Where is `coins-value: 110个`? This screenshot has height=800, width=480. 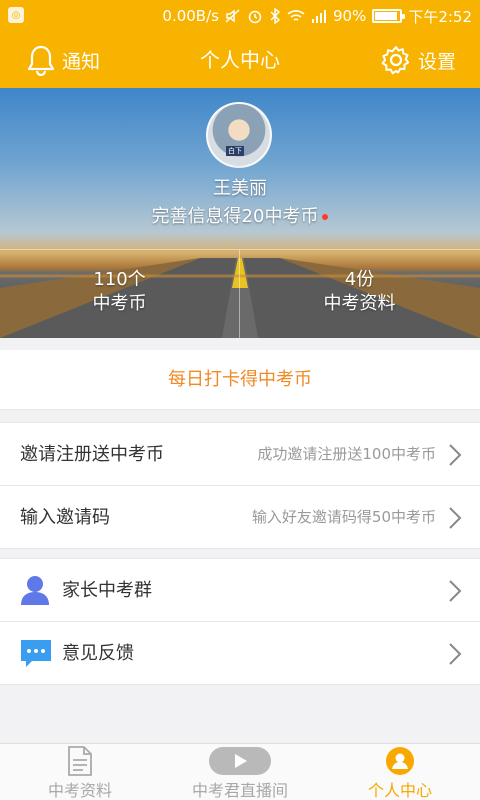
coins-value: 110个 is located at coordinates (119, 279).